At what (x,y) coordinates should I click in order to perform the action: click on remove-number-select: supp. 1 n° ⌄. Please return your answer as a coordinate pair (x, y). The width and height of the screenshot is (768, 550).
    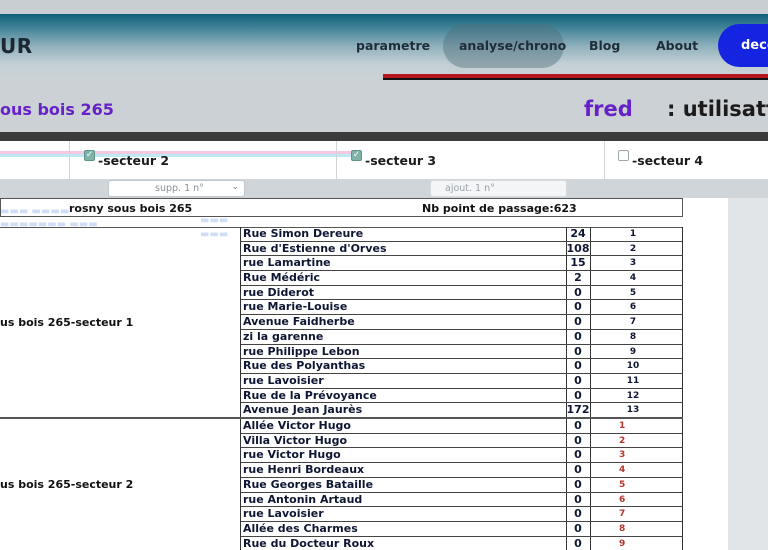
    Looking at the image, I should click on (176, 188).